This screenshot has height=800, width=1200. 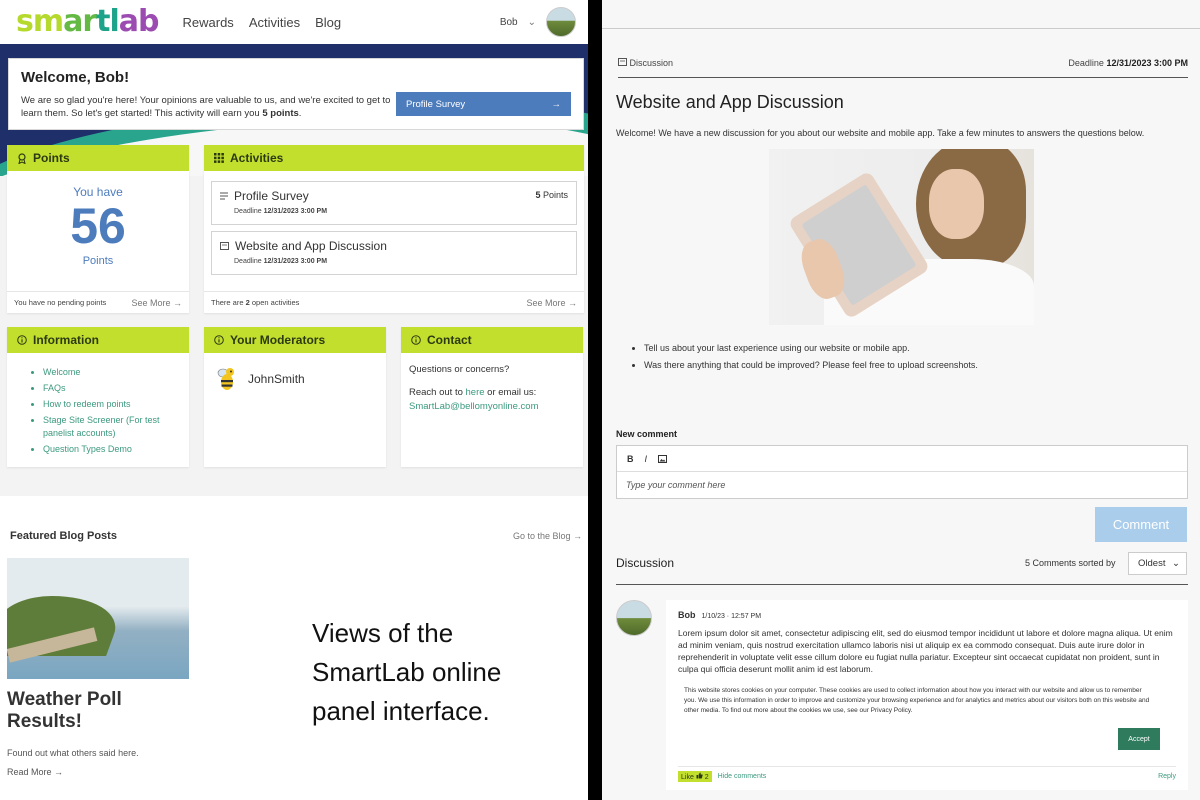 I want to click on comment-meta: Bob 1/10/23 · 12:57 PM, so click(x=927, y=615).